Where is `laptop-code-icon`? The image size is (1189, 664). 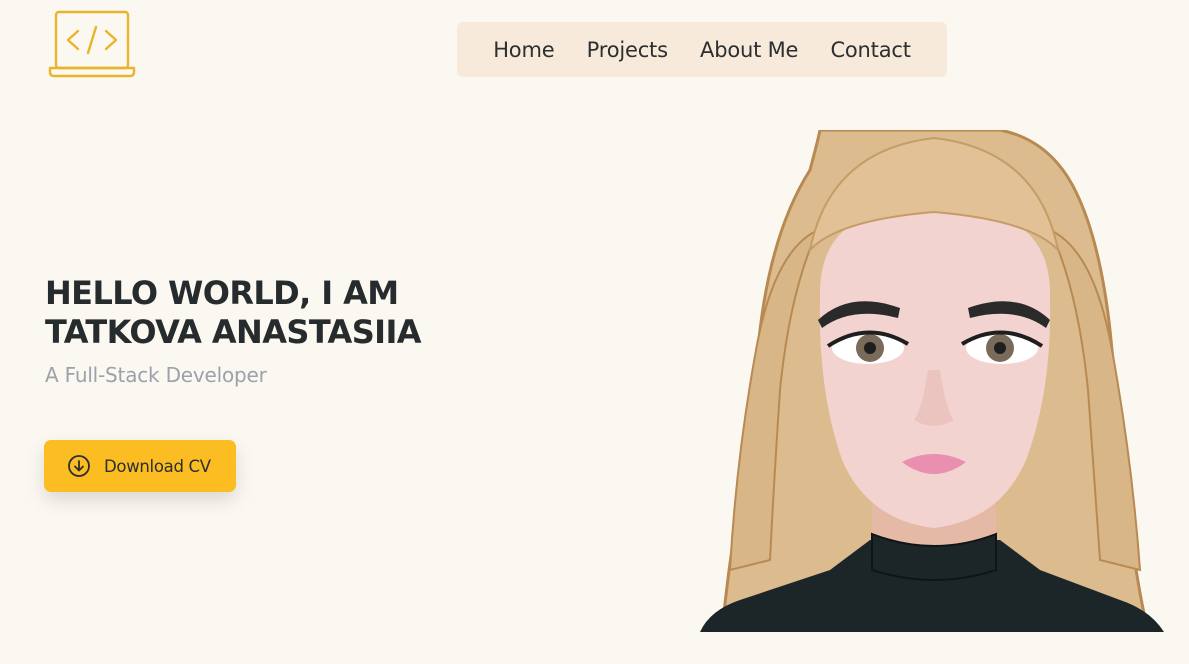 laptop-code-icon is located at coordinates (92, 44).